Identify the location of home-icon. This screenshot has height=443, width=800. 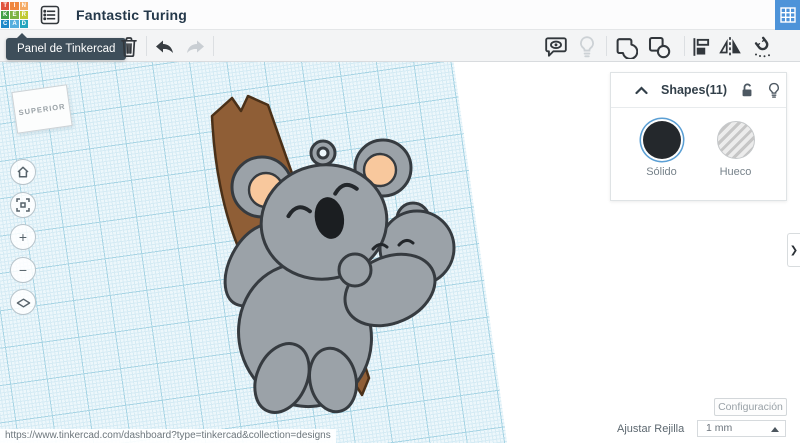
(23, 172).